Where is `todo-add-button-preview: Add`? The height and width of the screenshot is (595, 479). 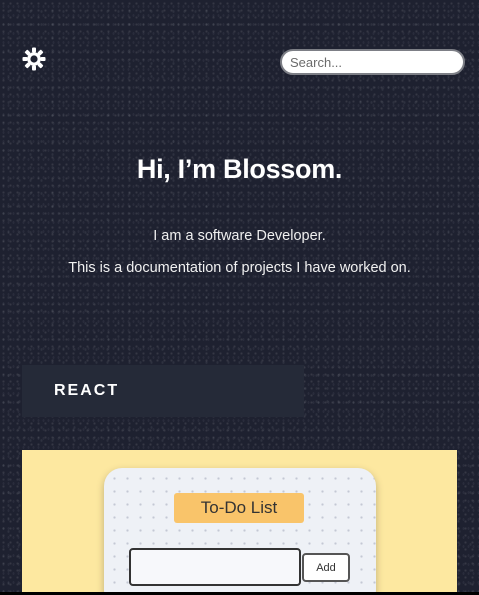
todo-add-button-preview: Add is located at coordinates (326, 567).